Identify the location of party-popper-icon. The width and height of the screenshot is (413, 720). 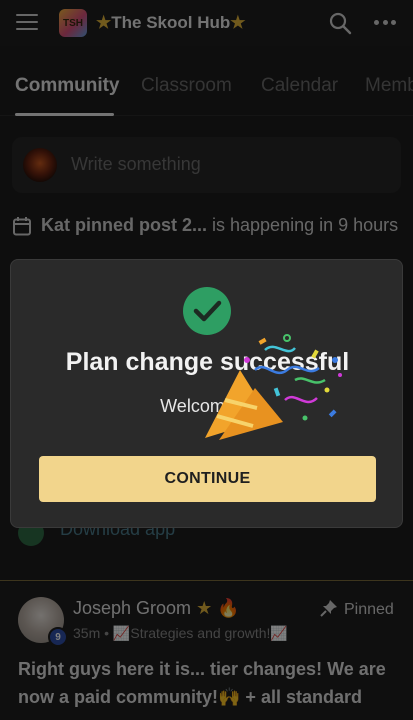
(273, 387).